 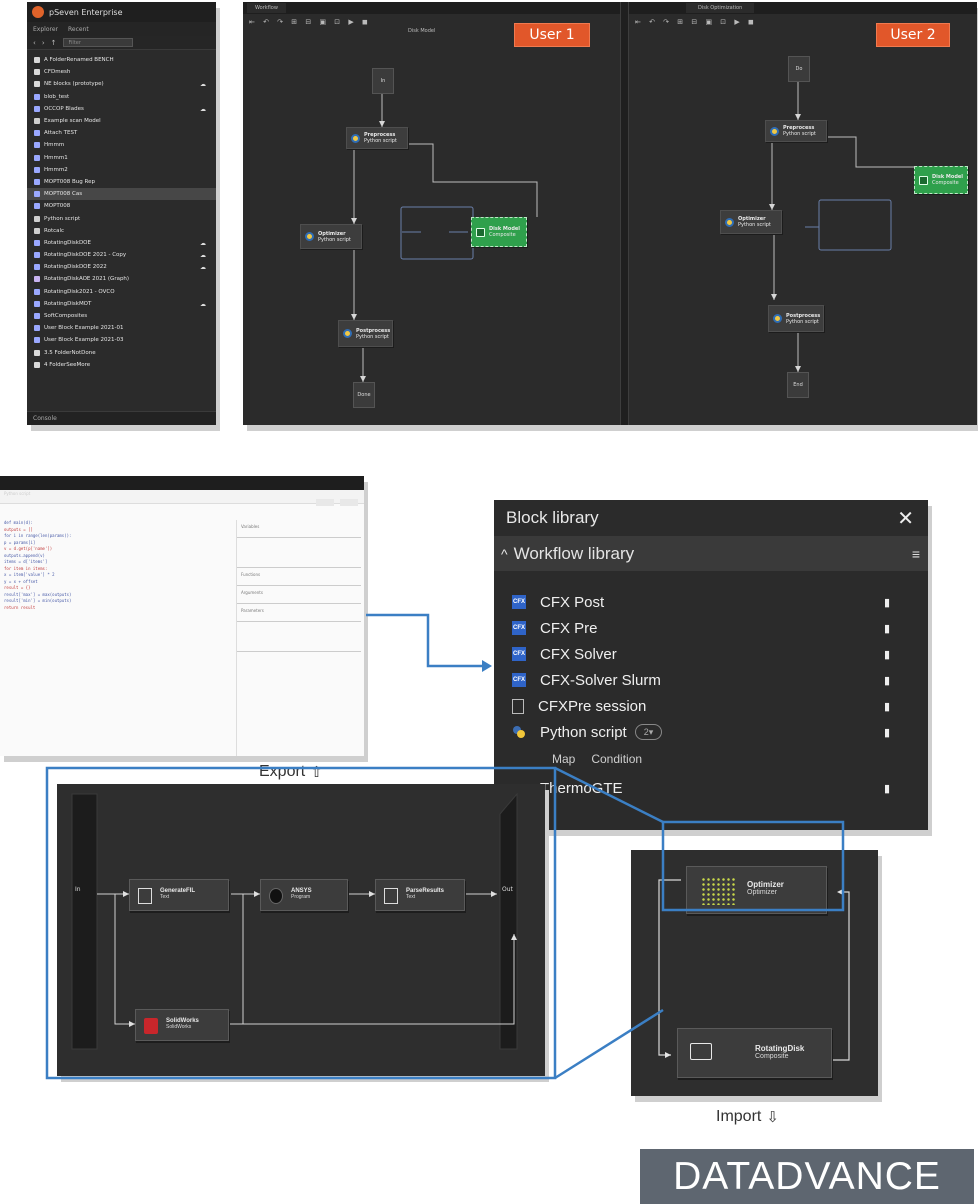 What do you see at coordinates (905, 518) in the screenshot?
I see `close-icon: ✕` at bounding box center [905, 518].